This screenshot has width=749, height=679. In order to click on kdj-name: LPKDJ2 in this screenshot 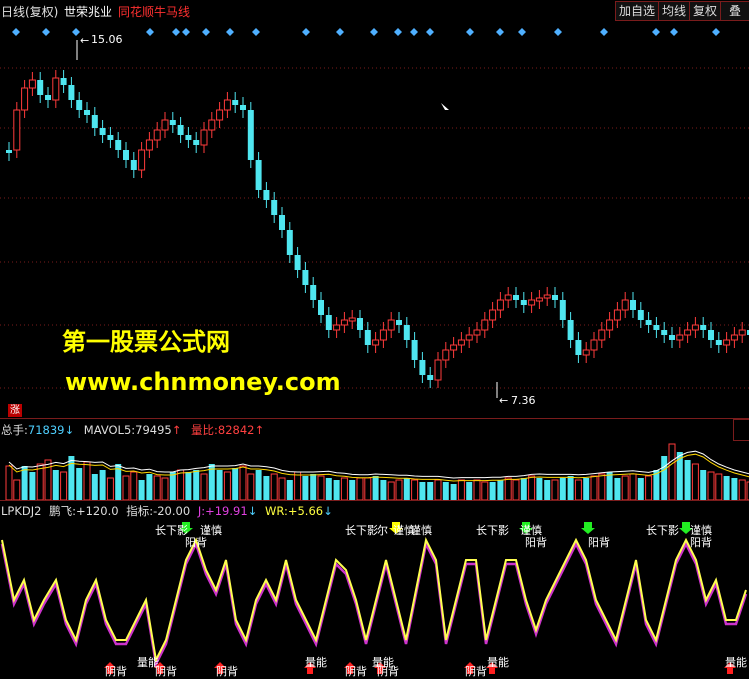, I will do `click(21, 511)`.